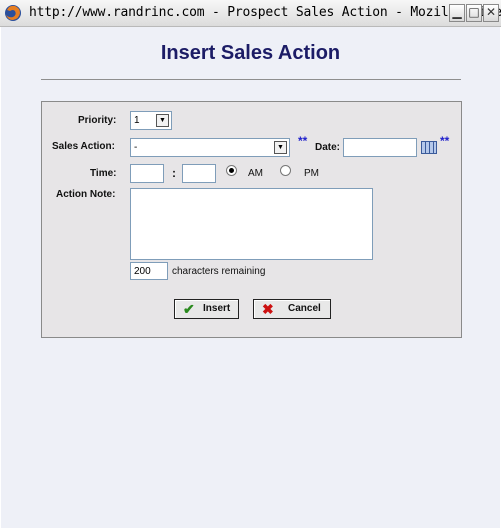  What do you see at coordinates (97, 120) in the screenshot?
I see `priority-label: Priority:` at bounding box center [97, 120].